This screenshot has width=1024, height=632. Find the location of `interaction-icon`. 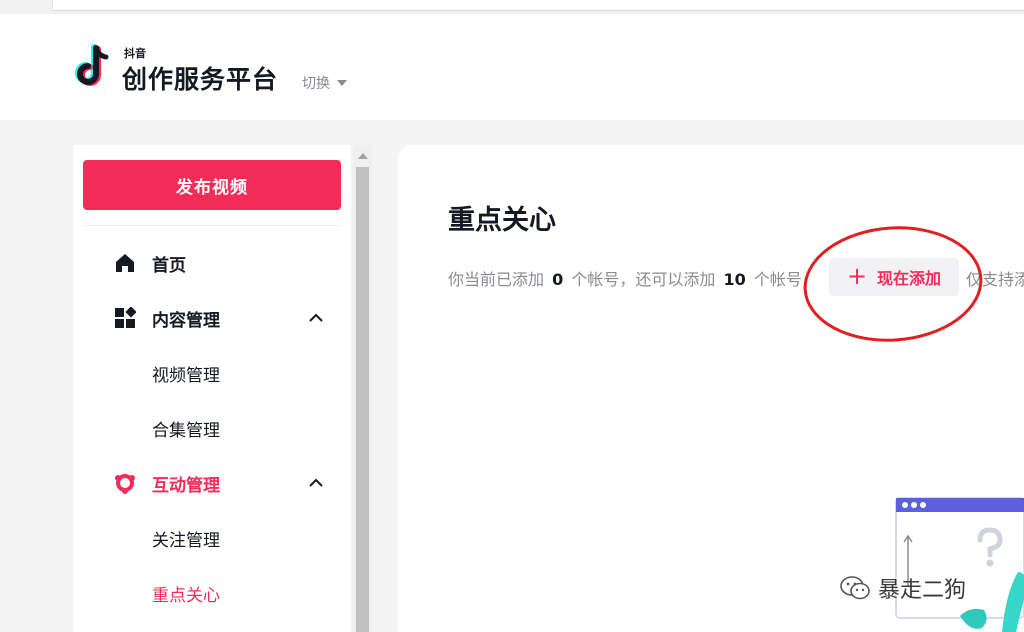

interaction-icon is located at coordinates (125, 484).